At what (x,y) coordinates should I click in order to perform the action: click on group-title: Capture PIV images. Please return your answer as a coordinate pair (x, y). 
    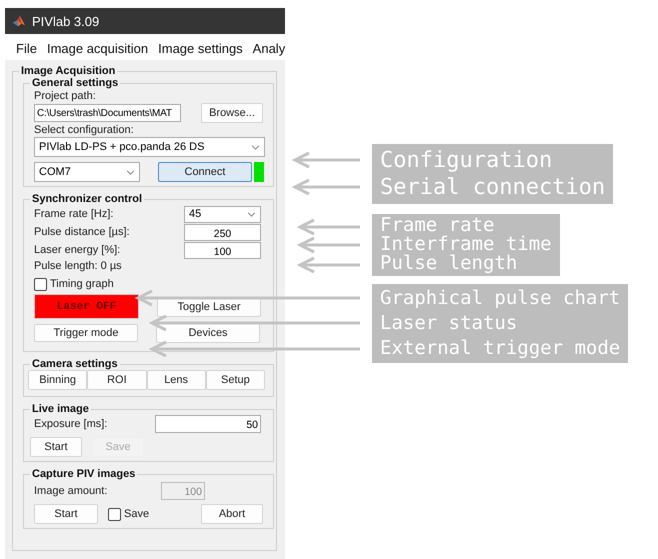
    Looking at the image, I should click on (83, 474).